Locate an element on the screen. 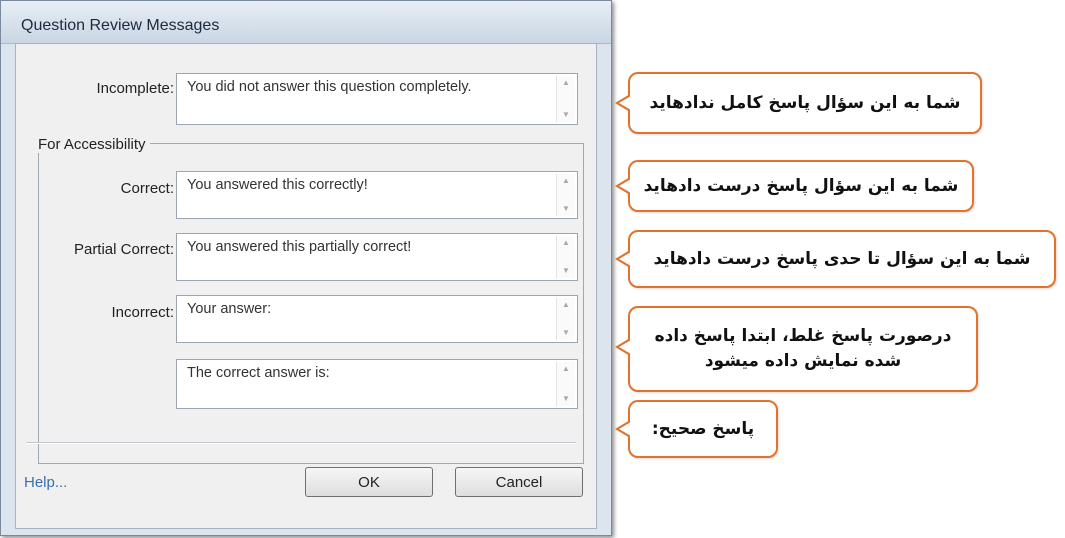  incorrect-label: Incorrect: is located at coordinates (142, 312).